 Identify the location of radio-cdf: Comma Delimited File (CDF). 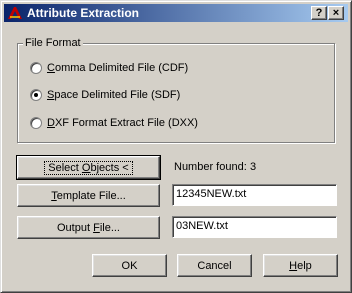
(109, 68).